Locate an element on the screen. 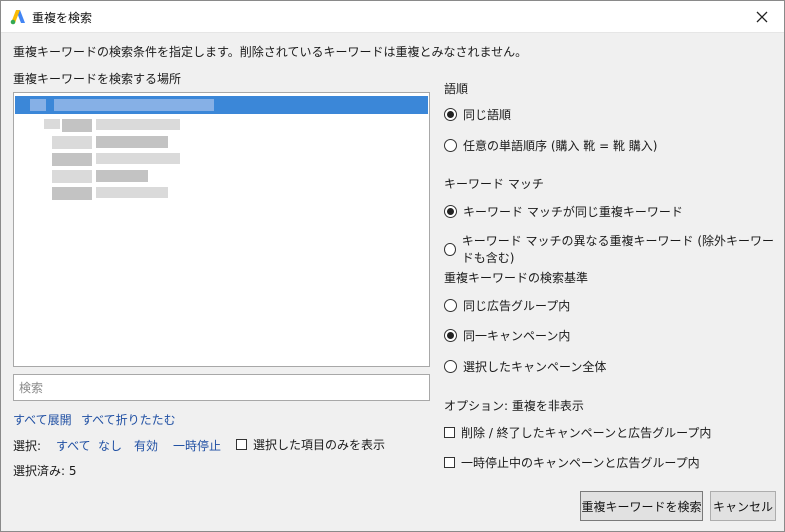  match-type-same-radio: キーワード マッチが同じ重複キーワード is located at coordinates (563, 211).